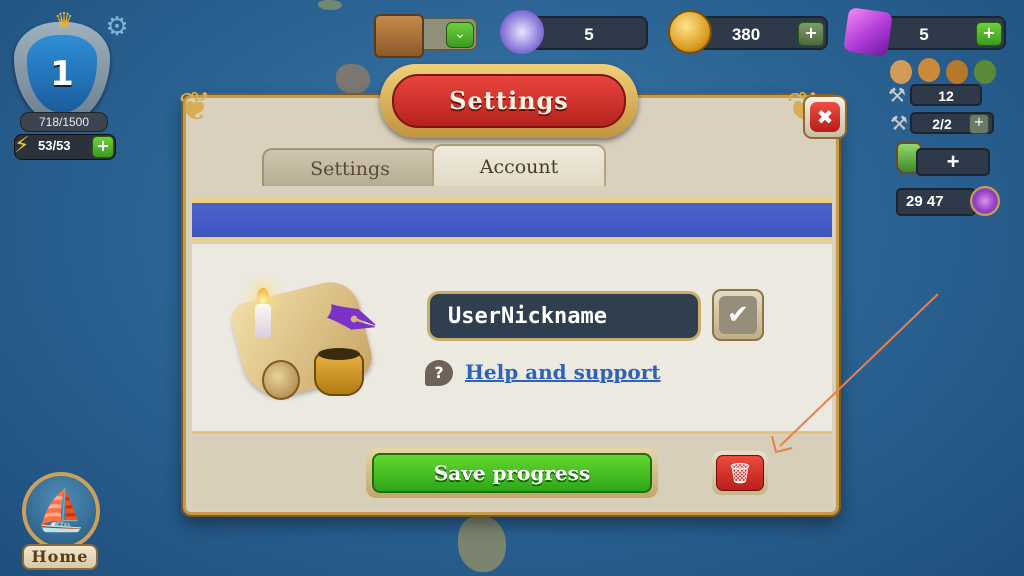 Image resolution: width=1024 pixels, height=576 pixels. Describe the element at coordinates (979, 124) in the screenshot. I see `tools-plus-button: +` at that location.